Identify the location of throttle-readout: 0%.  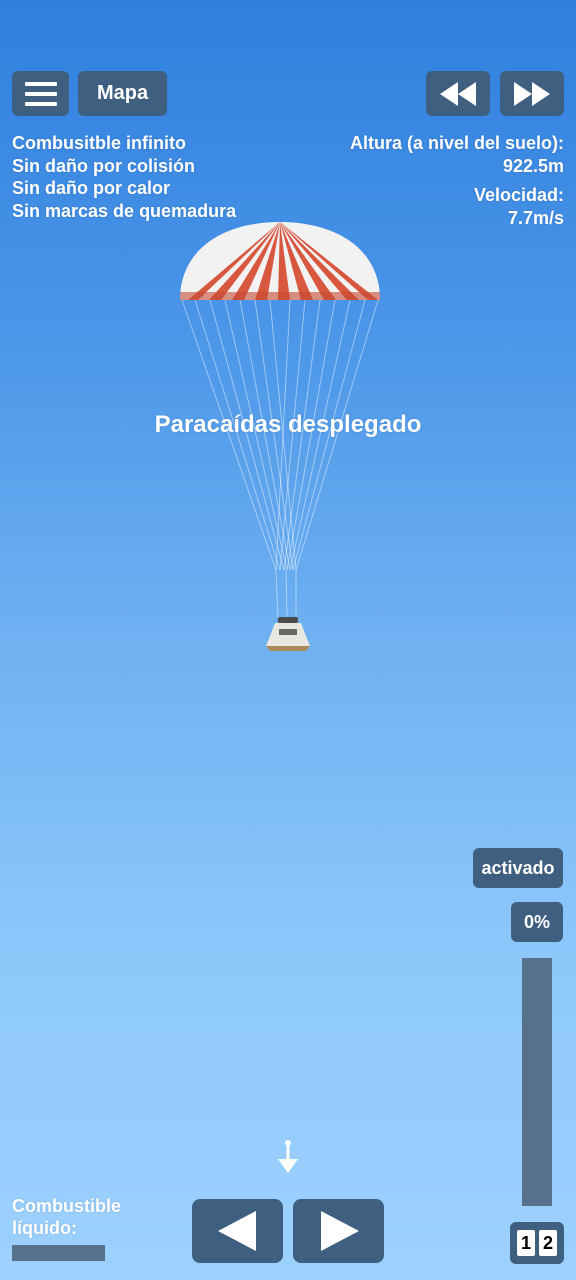
(537, 922).